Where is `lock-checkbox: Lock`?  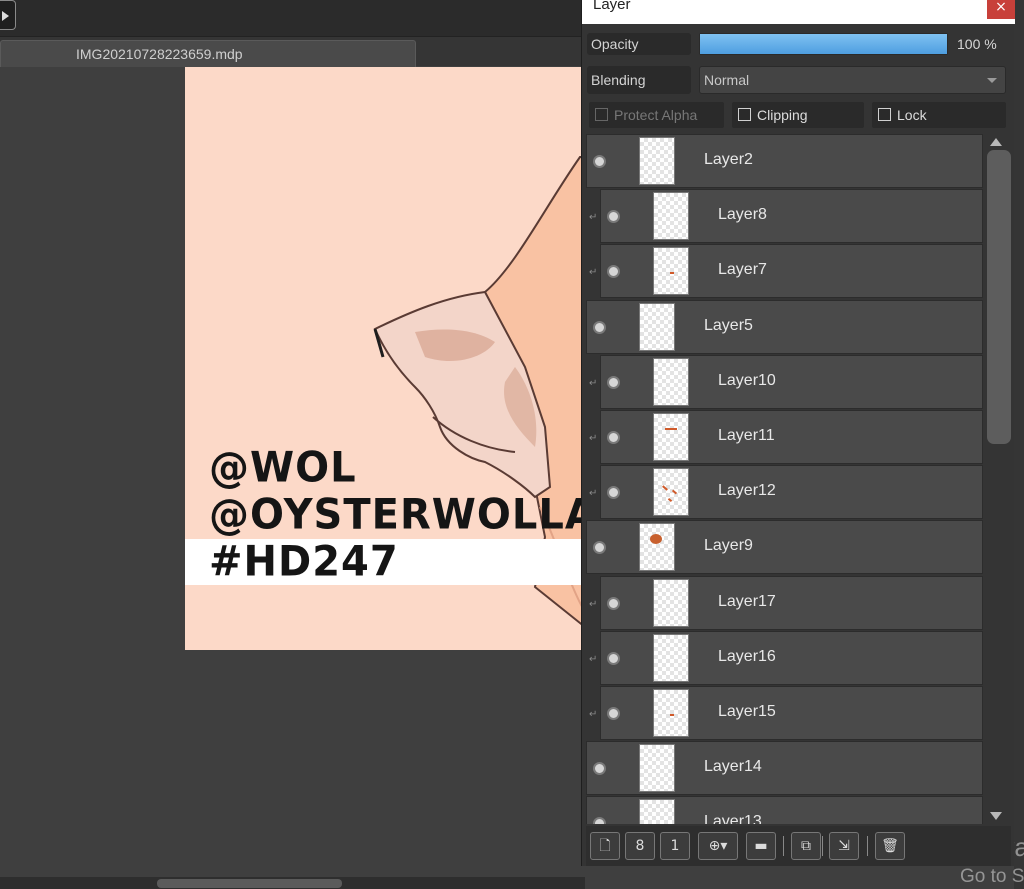 lock-checkbox: Lock is located at coordinates (939, 115).